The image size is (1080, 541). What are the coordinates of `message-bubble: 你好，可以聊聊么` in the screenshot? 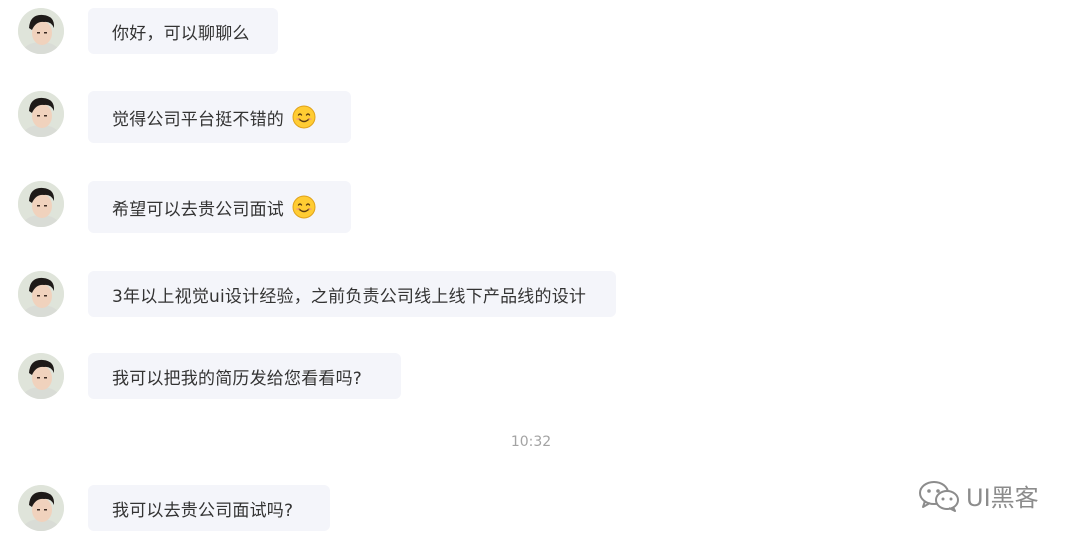 It's located at (183, 31).